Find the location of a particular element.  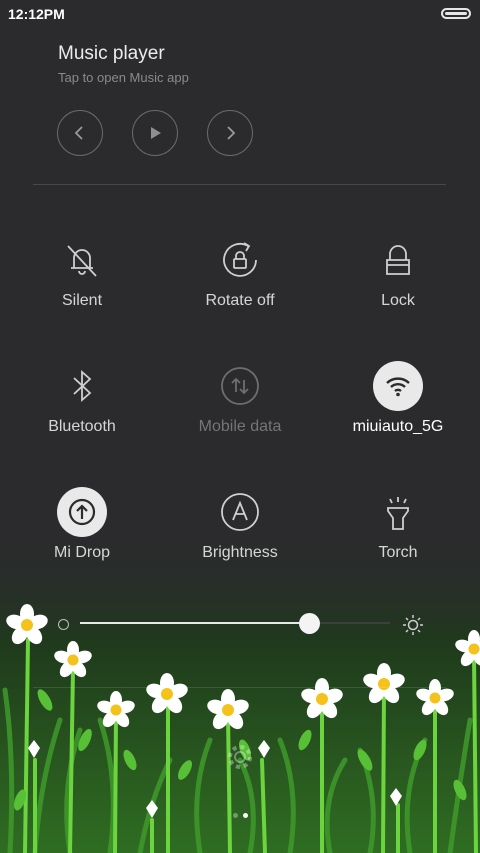

next-track-button is located at coordinates (230, 133).